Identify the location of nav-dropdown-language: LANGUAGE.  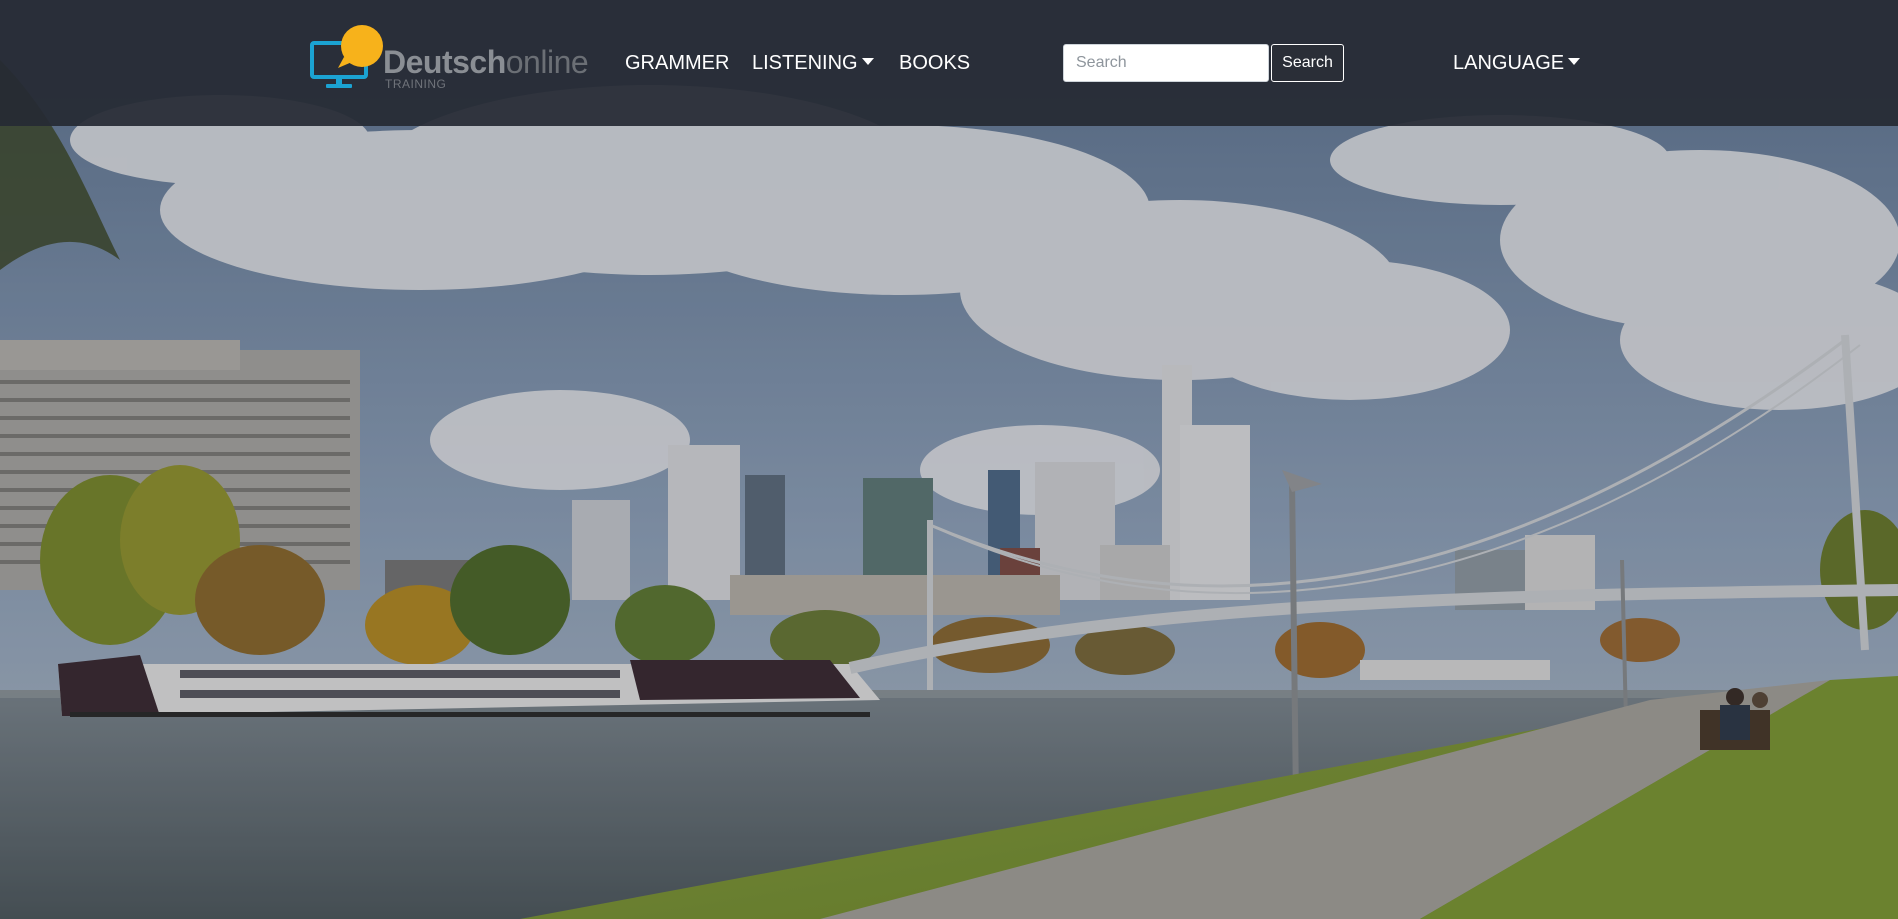
(1517, 63).